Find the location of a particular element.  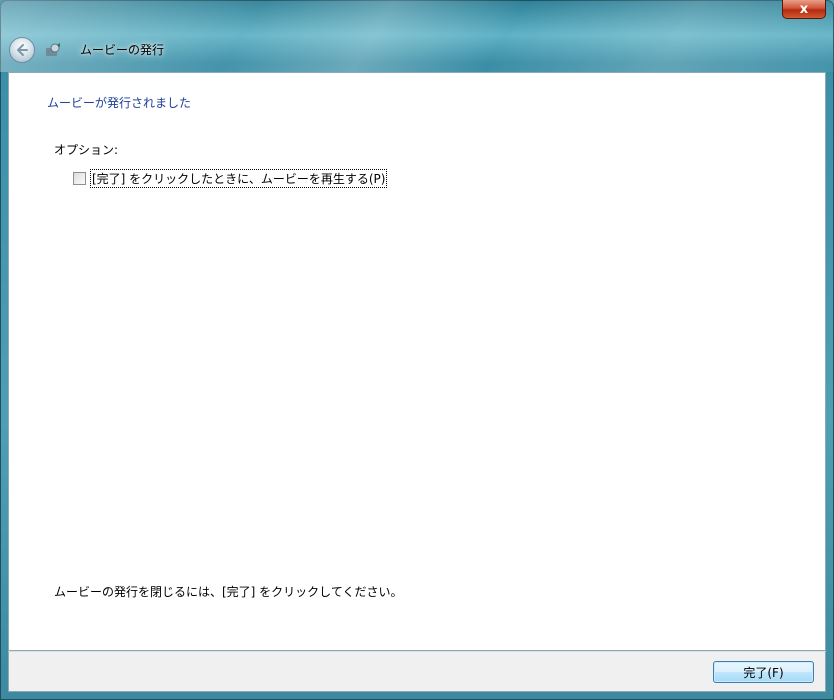

close-button: x is located at coordinates (804, 9).